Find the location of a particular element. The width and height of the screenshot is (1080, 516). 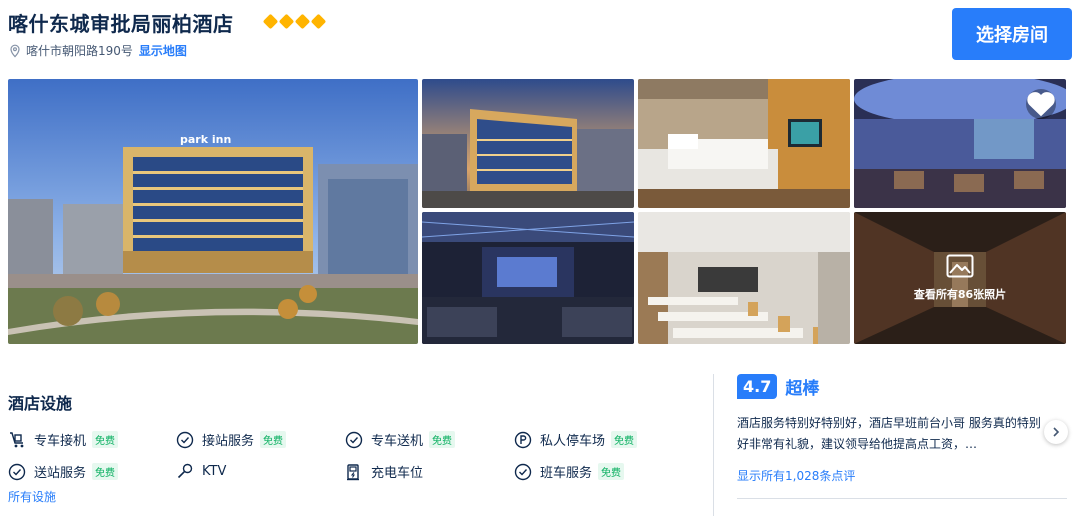

facility-label: 专车接机 is located at coordinates (60, 441).